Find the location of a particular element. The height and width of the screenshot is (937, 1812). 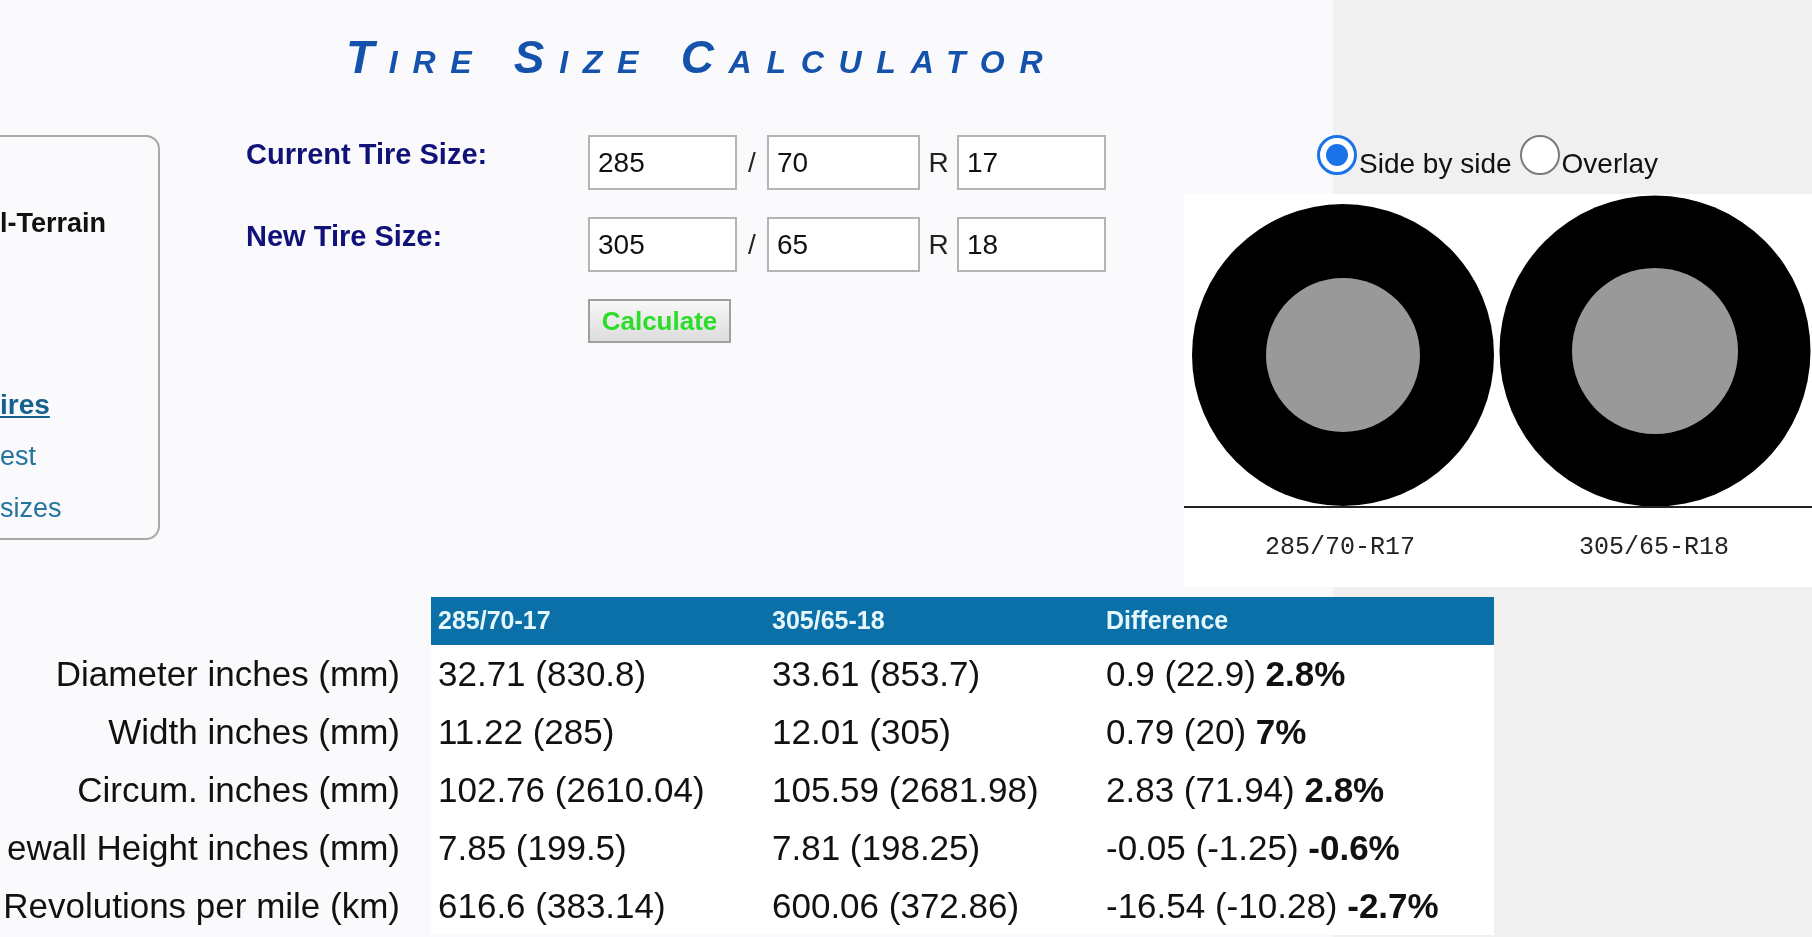

table-cell: -0.05 (-1.25) -0.6% is located at coordinates (1296, 848).